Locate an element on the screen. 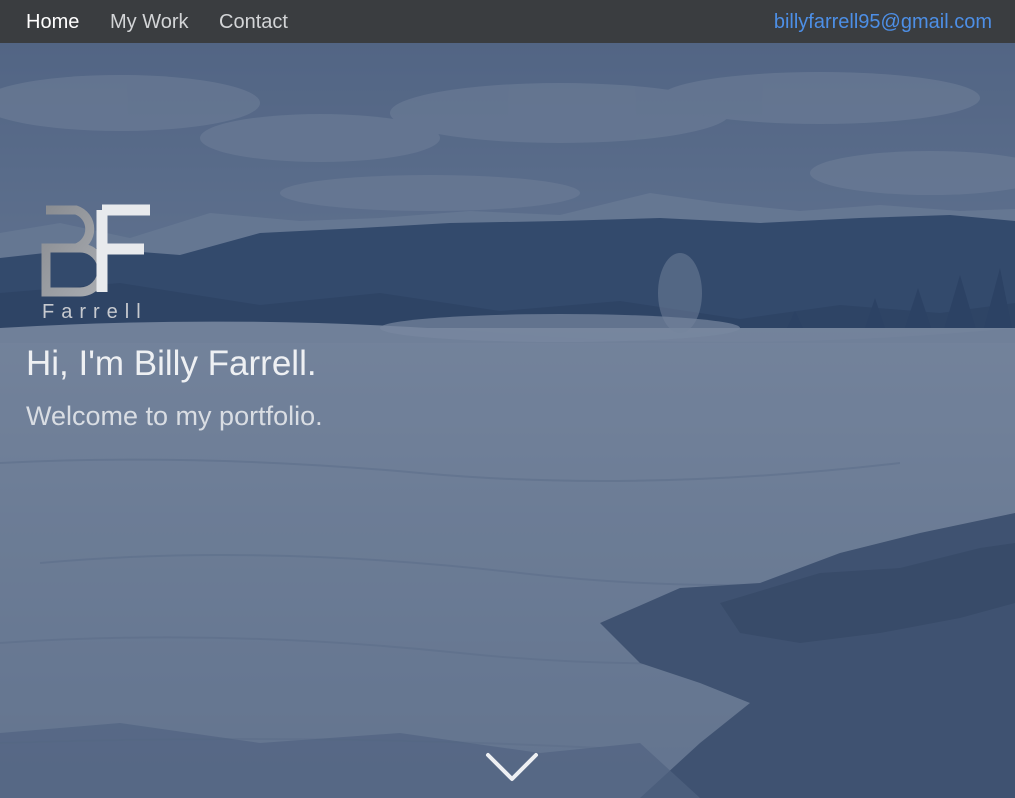 The width and height of the screenshot is (1015, 798). logo-wordmark: Farrell is located at coordinates (95, 312).